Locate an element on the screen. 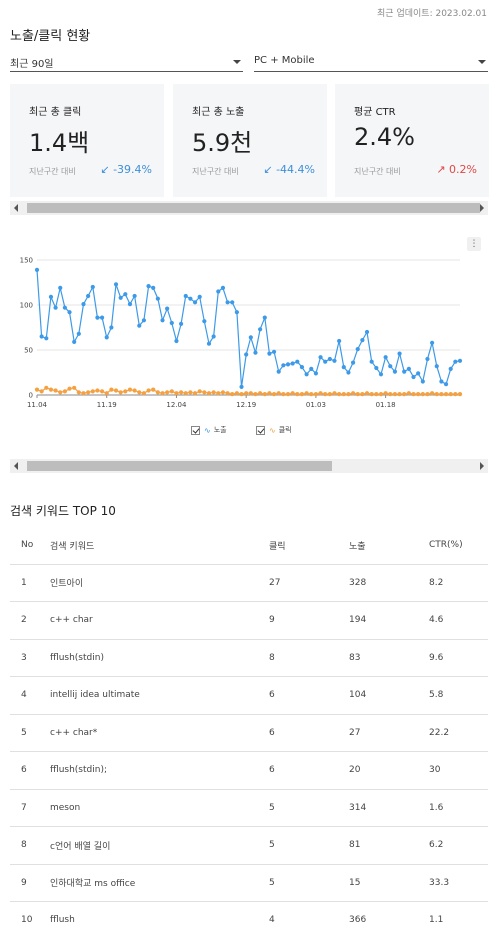 The width and height of the screenshot is (497, 934). row-impressions: 366 is located at coordinates (378, 917).